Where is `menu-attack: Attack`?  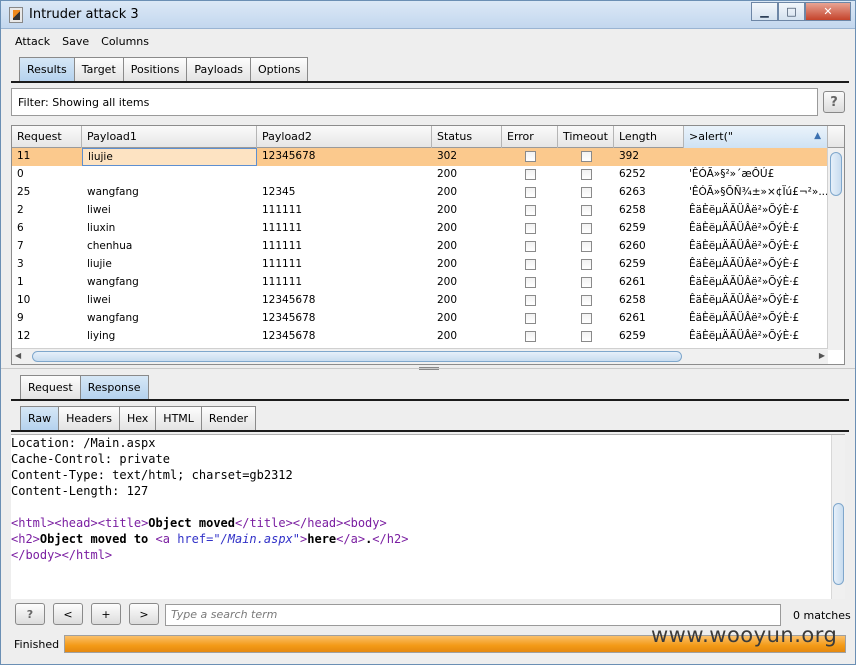
menu-attack: Attack is located at coordinates (32, 41).